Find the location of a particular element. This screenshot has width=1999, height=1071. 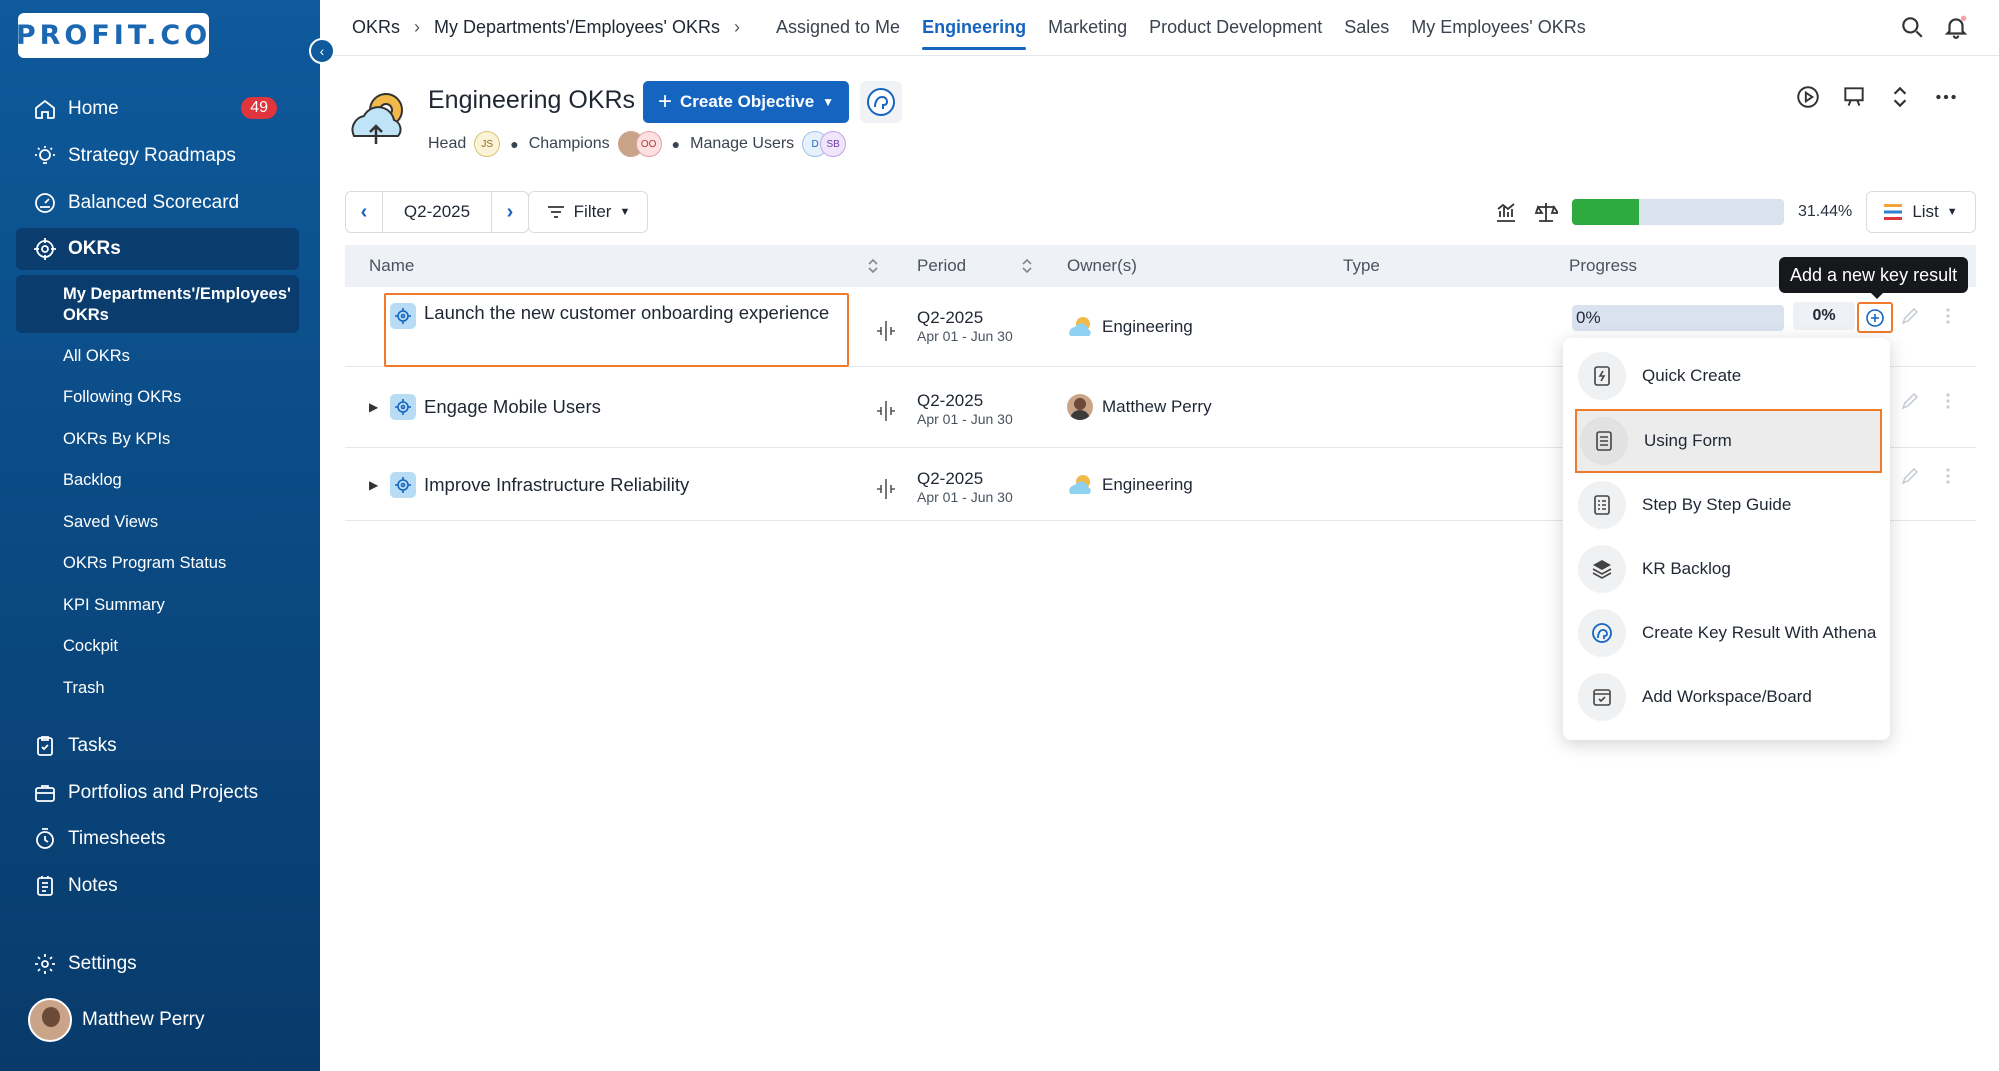

form-icon is located at coordinates (1604, 441).